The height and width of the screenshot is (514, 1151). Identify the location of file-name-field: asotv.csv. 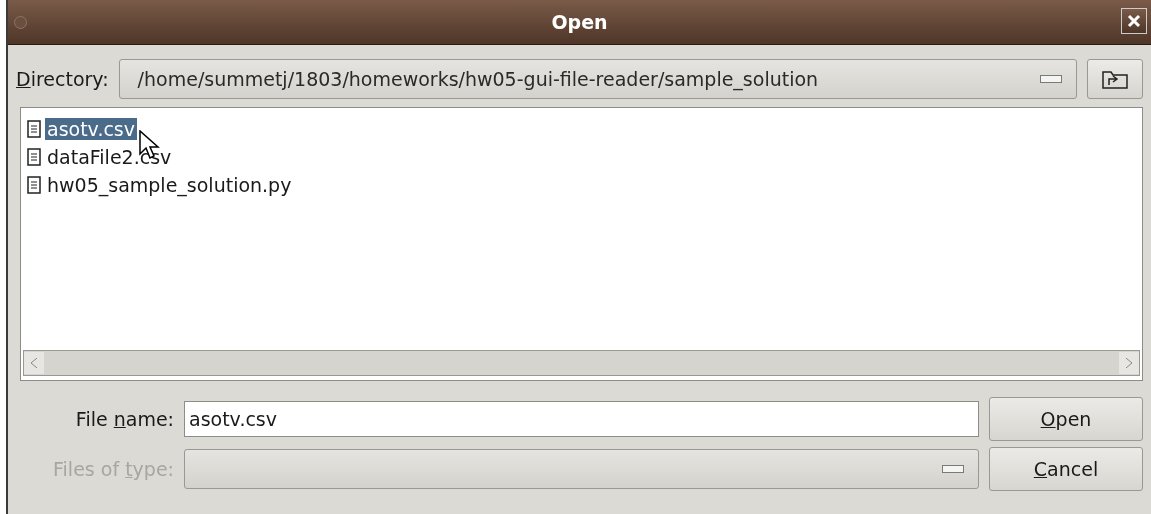
(581, 419).